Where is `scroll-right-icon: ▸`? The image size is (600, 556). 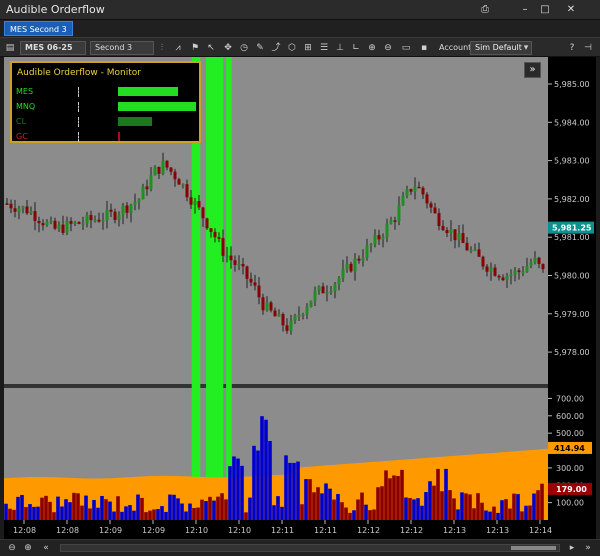 scroll-right-icon: ▸ is located at coordinates (572, 548).